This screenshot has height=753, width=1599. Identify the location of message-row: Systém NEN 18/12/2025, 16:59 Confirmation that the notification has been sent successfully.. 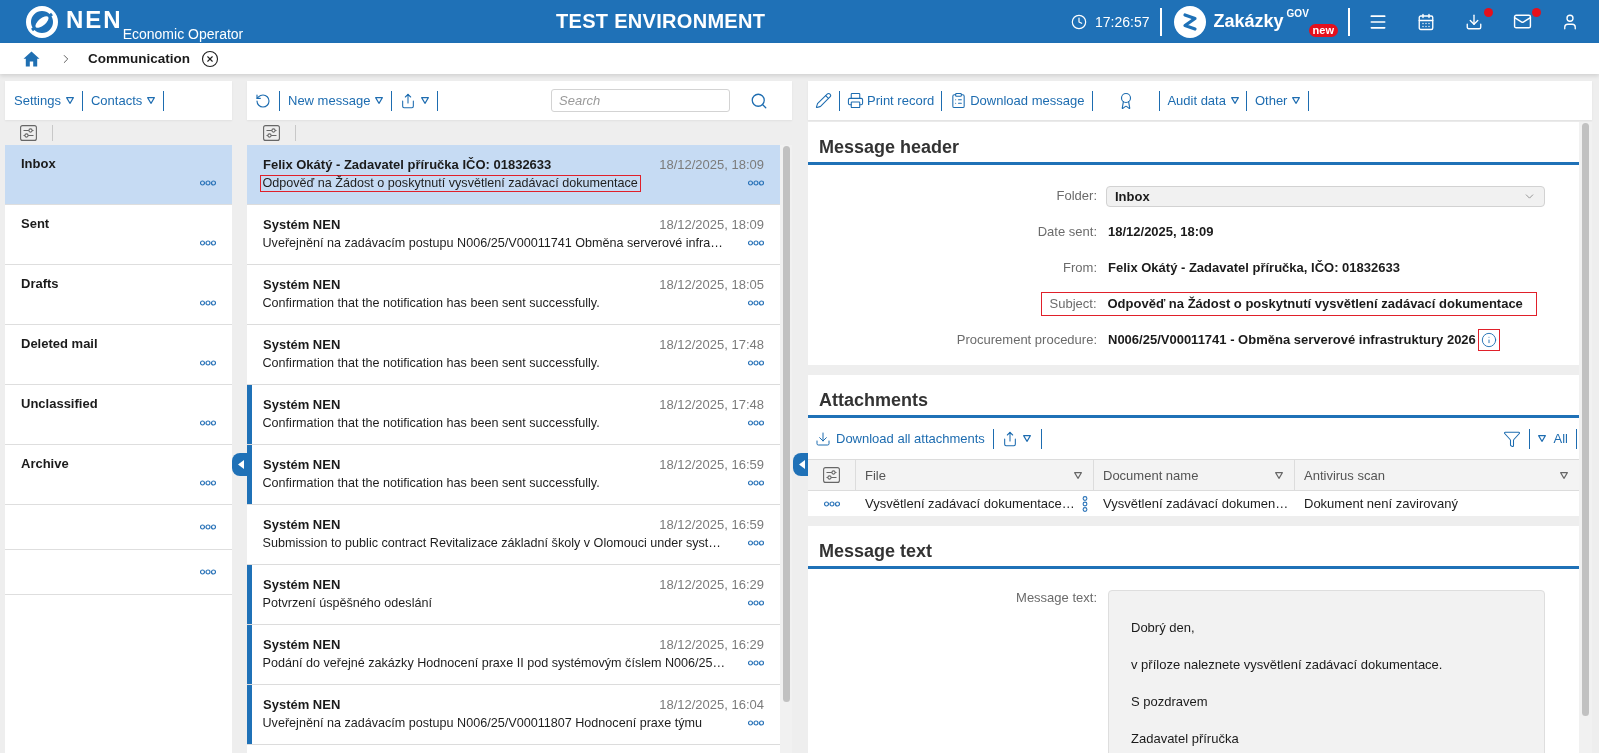
(513, 475).